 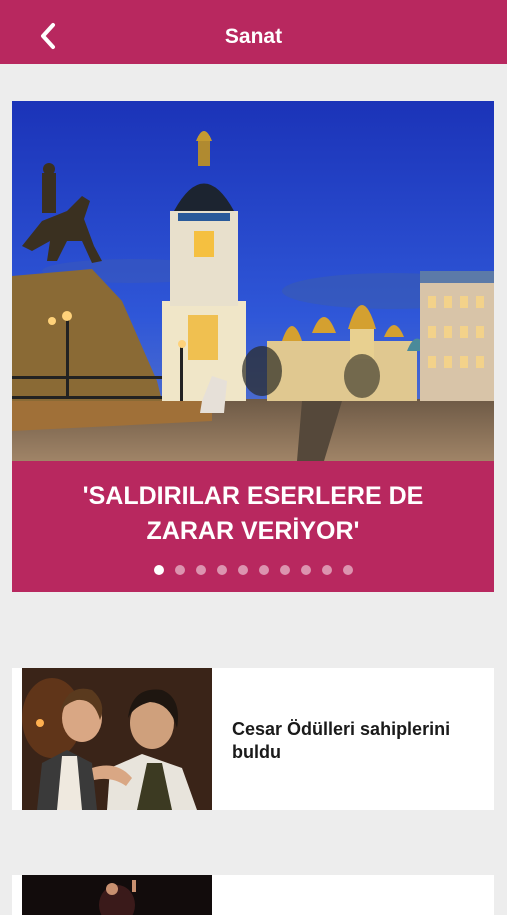 I want to click on news-item: Cesar Ödülleri sahiplerini buldu, so click(x=253, y=739).